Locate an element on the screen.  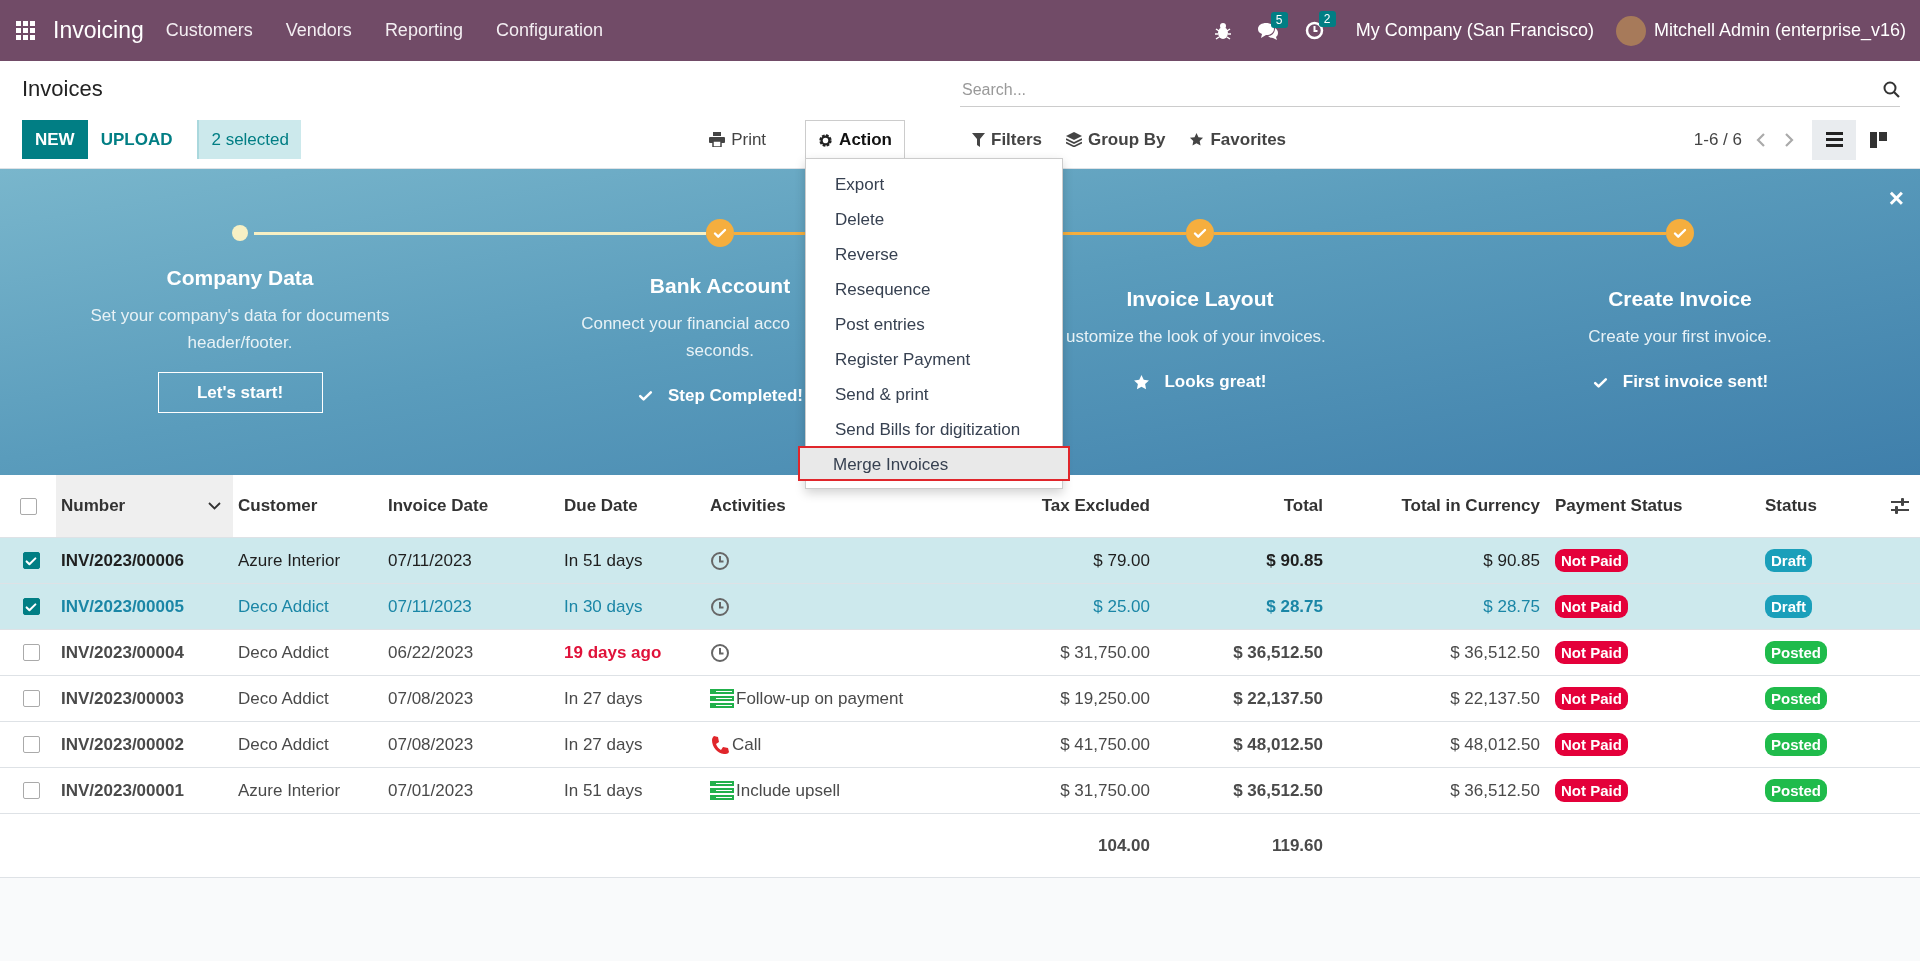
column-header: Payment Status is located at coordinates (1655, 506).